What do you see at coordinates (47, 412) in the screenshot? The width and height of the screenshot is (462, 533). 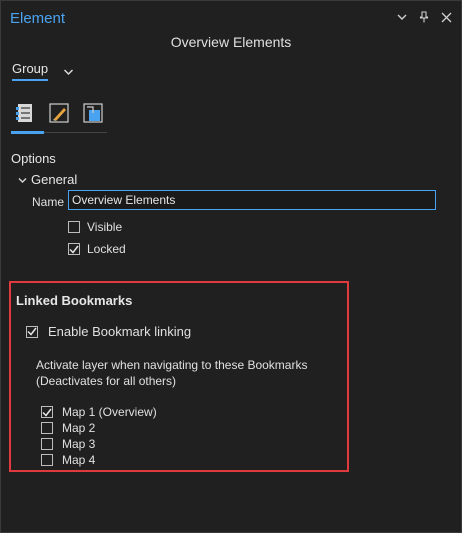 I see `map-1-checkbox` at bounding box center [47, 412].